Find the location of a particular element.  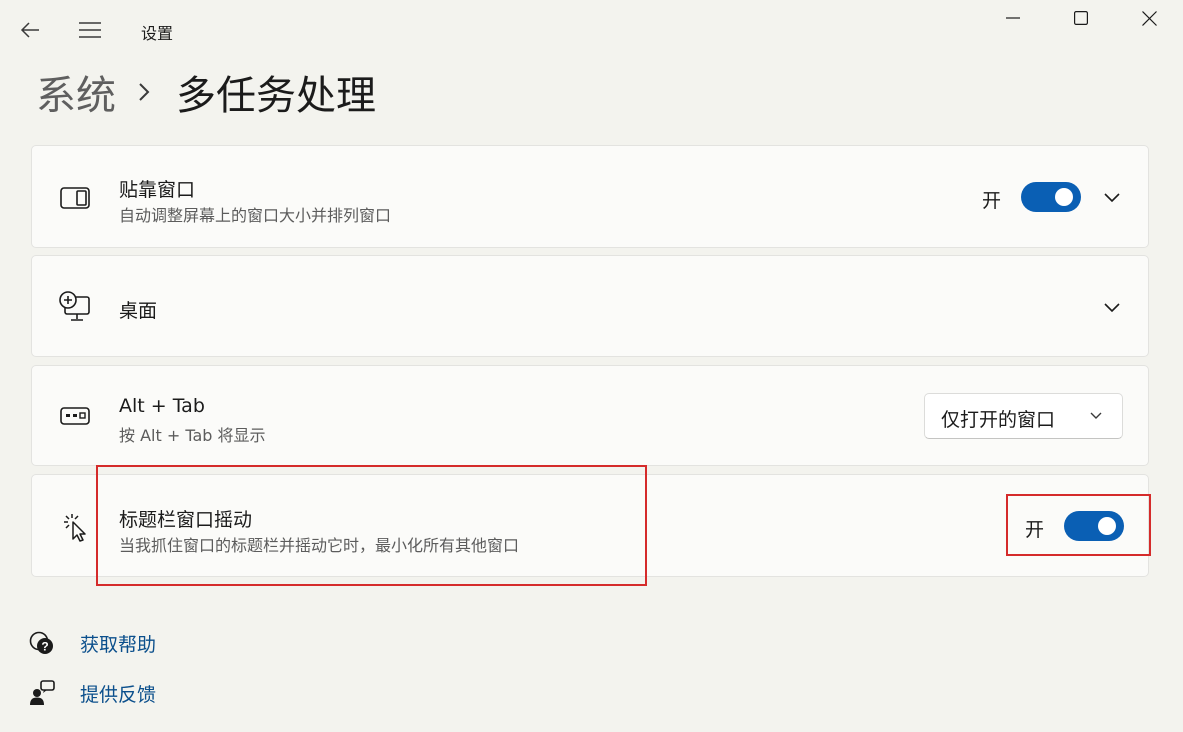

setting-subtitle: 当我抓住窗口的标题栏并摇动它时，最小化所有其他窗口 is located at coordinates (319, 545).